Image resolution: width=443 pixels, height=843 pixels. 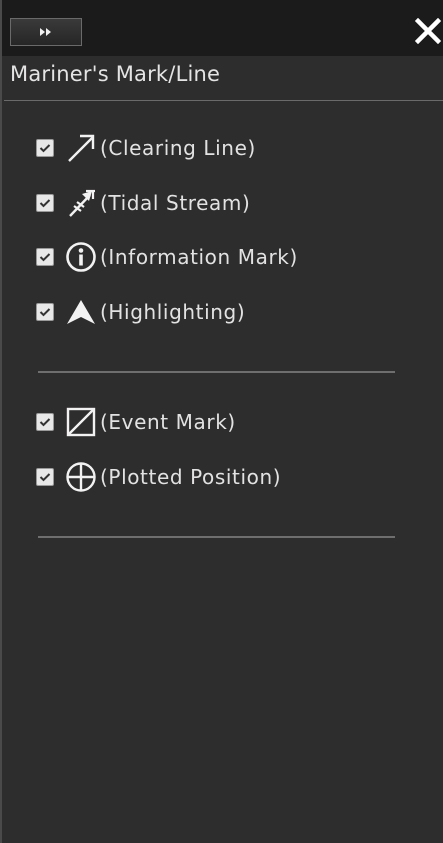 I want to click on item-highlighting: (Highlighting), so click(x=140, y=312).